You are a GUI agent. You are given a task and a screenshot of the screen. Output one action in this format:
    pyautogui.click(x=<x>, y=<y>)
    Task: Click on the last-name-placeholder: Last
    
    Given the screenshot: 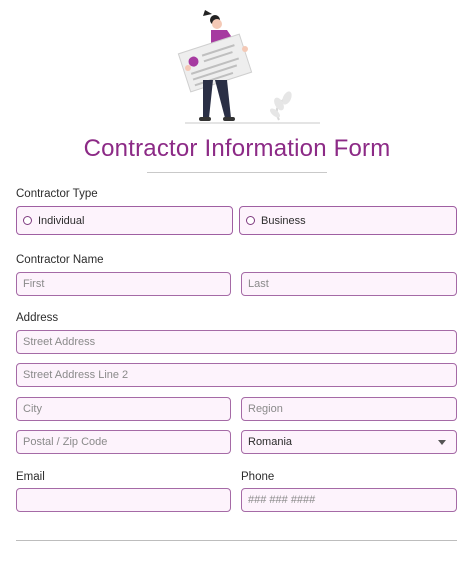 What is the action you would take?
    pyautogui.click(x=258, y=284)
    